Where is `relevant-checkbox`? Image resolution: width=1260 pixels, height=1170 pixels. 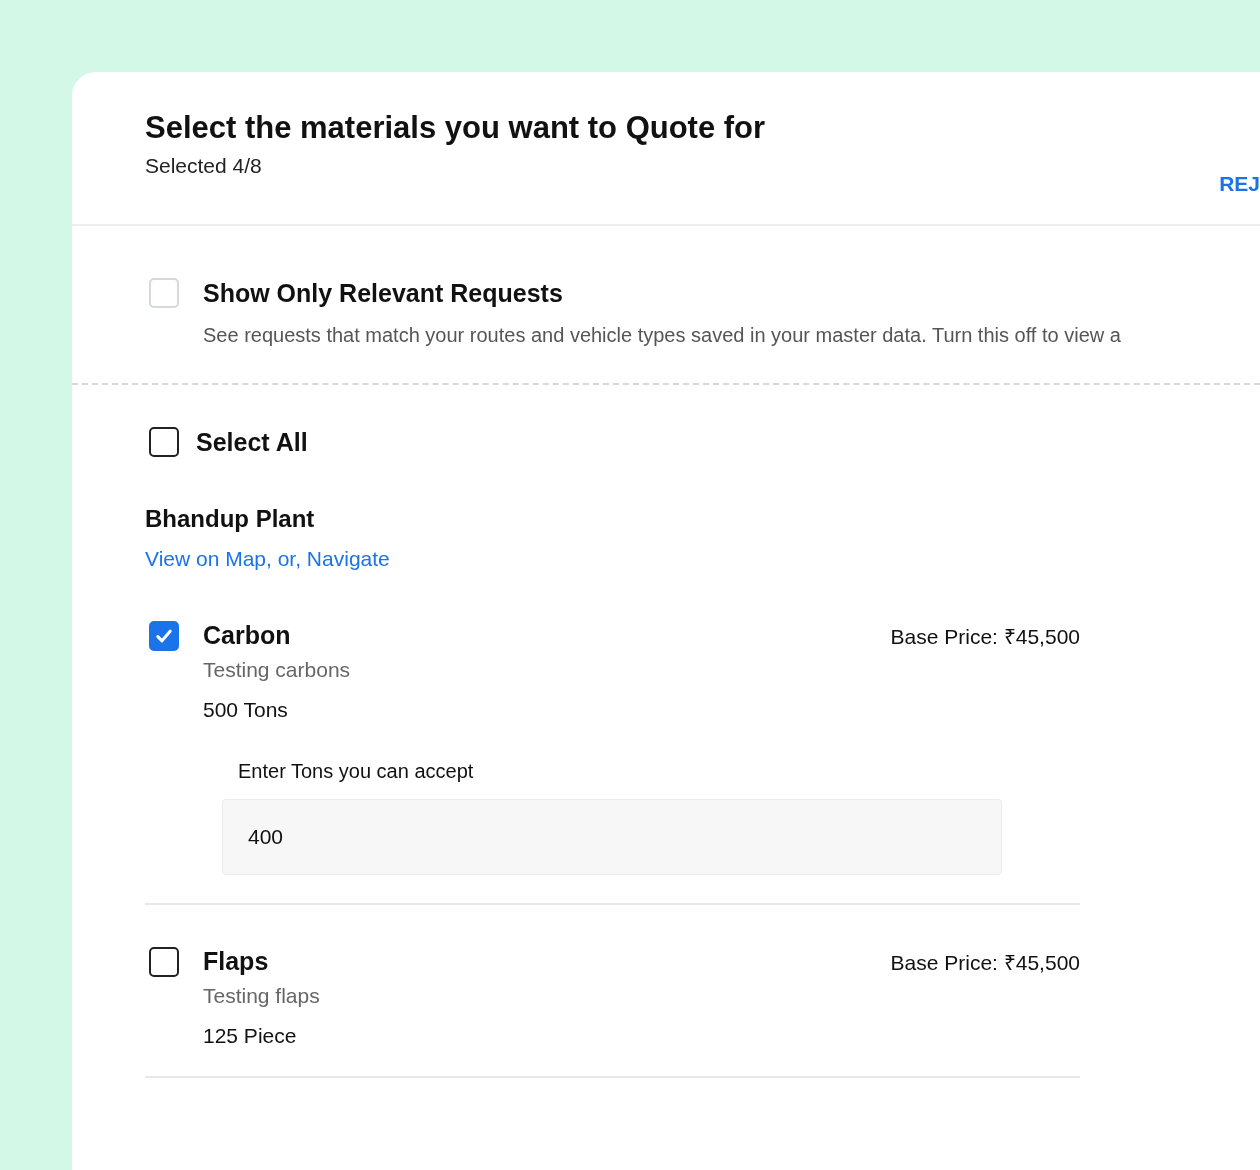
relevant-checkbox is located at coordinates (164, 293).